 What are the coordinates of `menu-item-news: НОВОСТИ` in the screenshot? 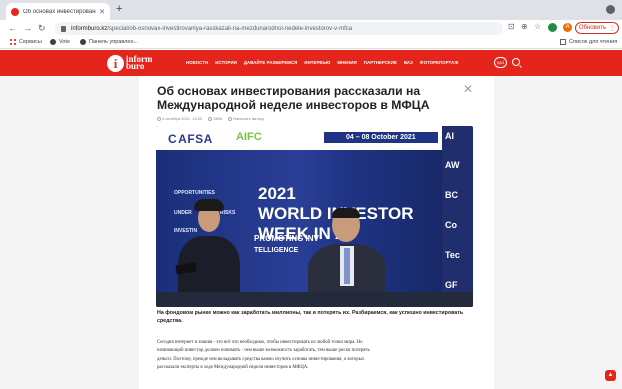 It's located at (197, 62).